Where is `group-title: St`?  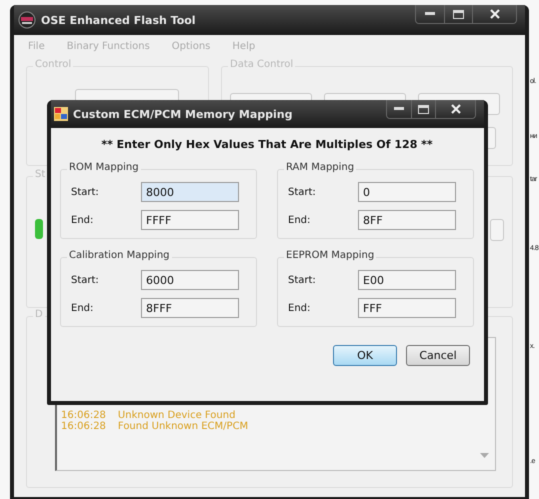
group-title: St is located at coordinates (40, 174).